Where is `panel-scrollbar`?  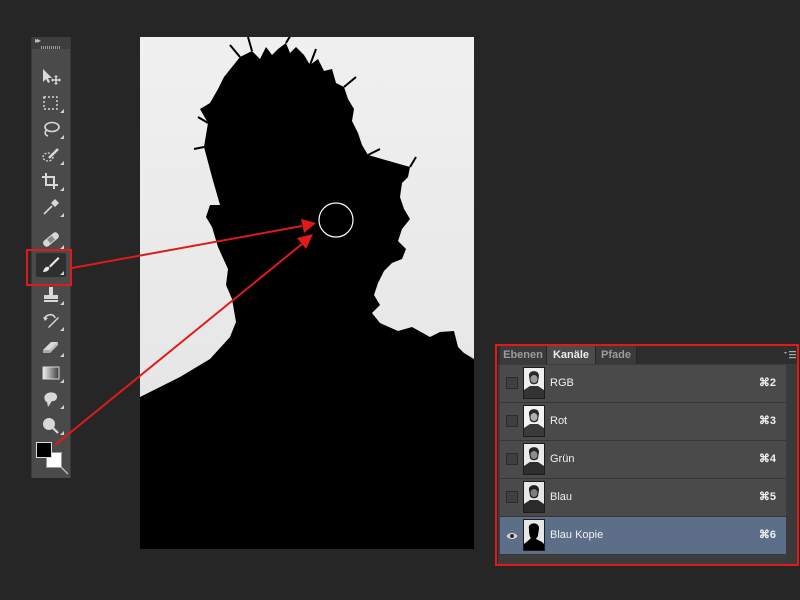
panel-scrollbar is located at coordinates (791, 464).